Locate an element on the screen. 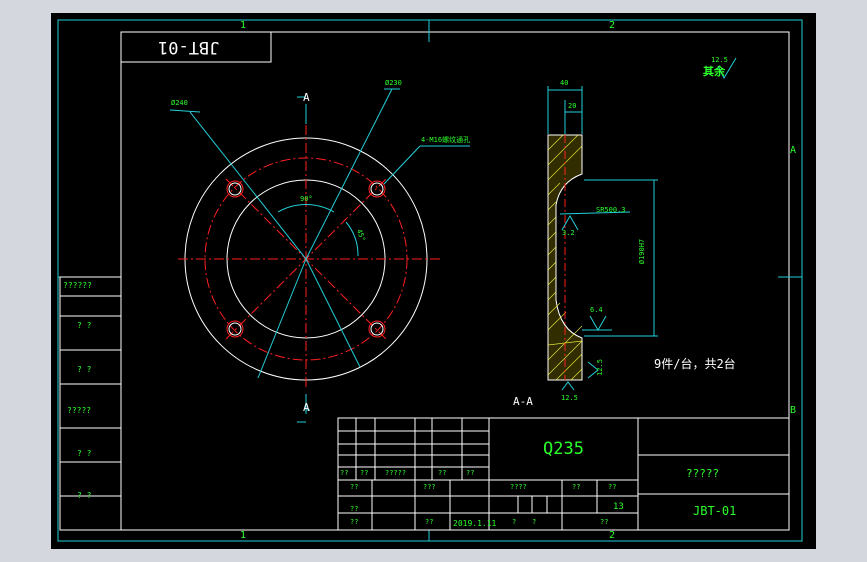  dim-vertical: Ø190H7 is located at coordinates (642, 251).